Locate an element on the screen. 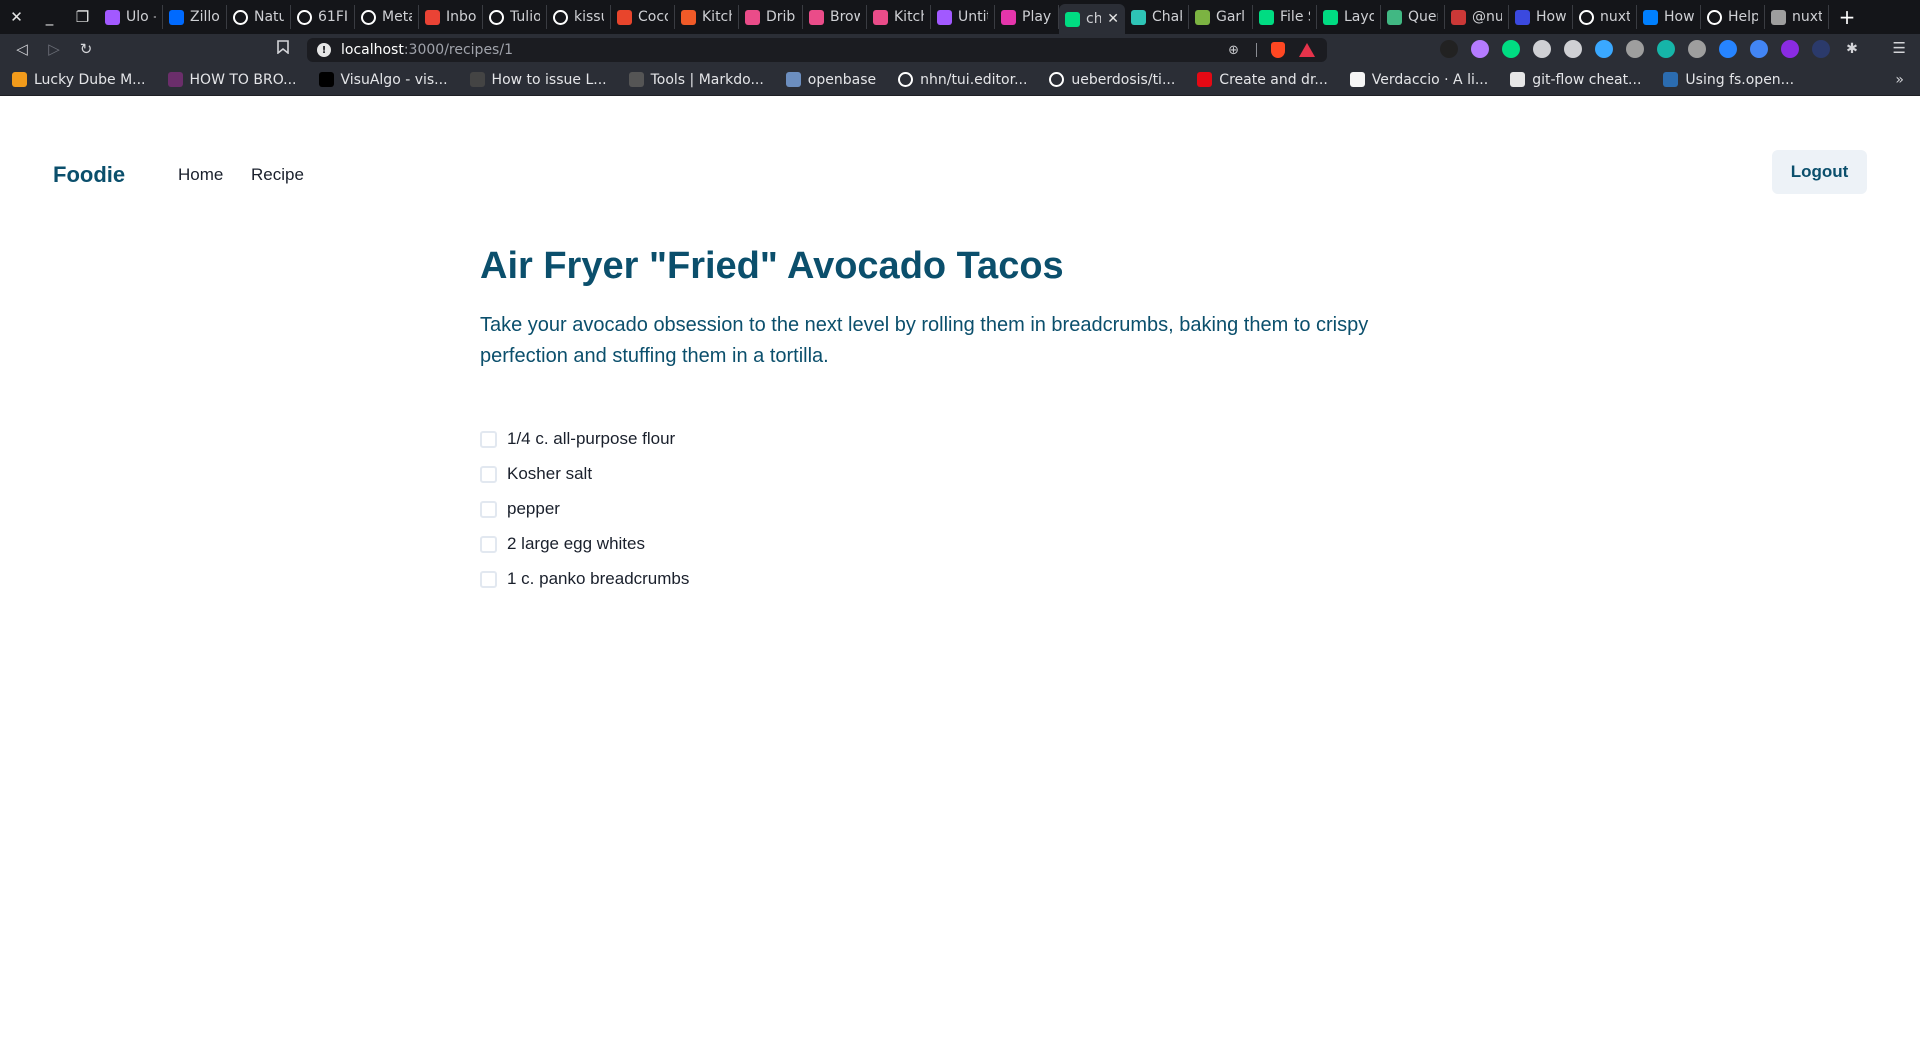  nuxt-icon is located at coordinates (1266, 17).